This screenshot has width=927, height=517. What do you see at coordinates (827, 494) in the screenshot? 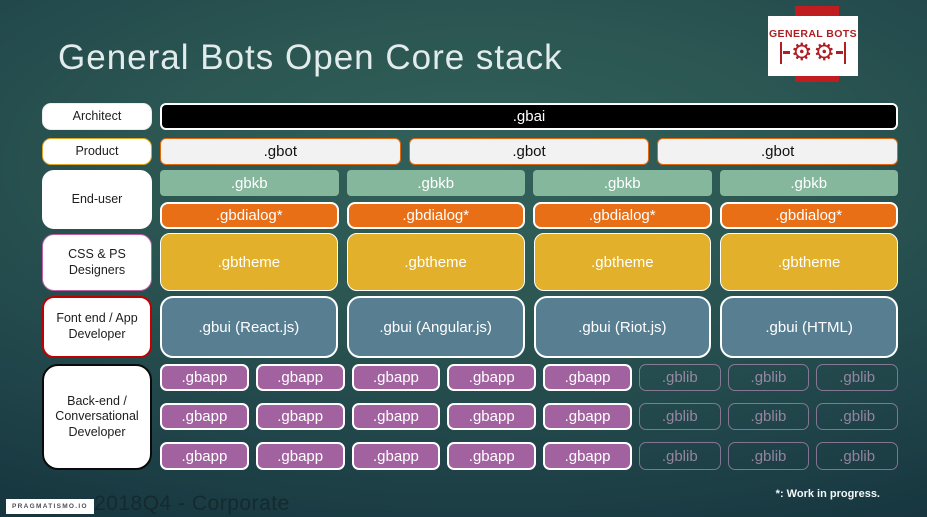
I see `work-in-progress-note: *: Work in progress.` at bounding box center [827, 494].